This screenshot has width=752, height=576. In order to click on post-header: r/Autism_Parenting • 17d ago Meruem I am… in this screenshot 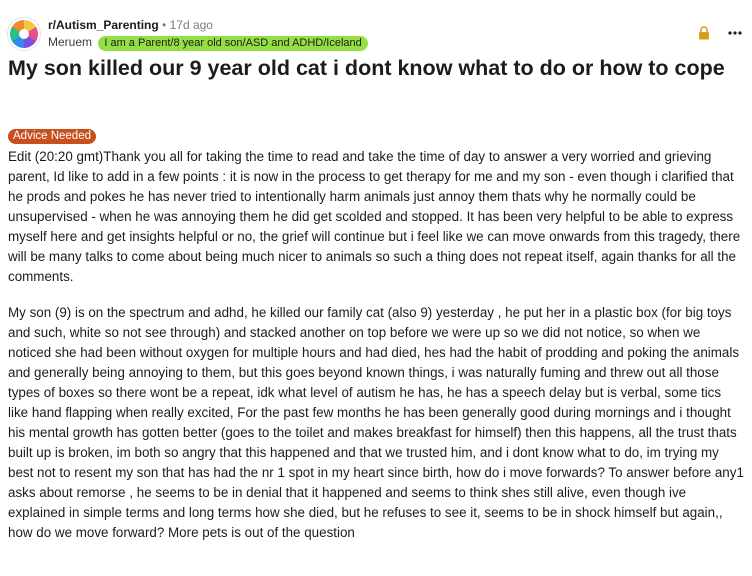, I will do `click(376, 34)`.